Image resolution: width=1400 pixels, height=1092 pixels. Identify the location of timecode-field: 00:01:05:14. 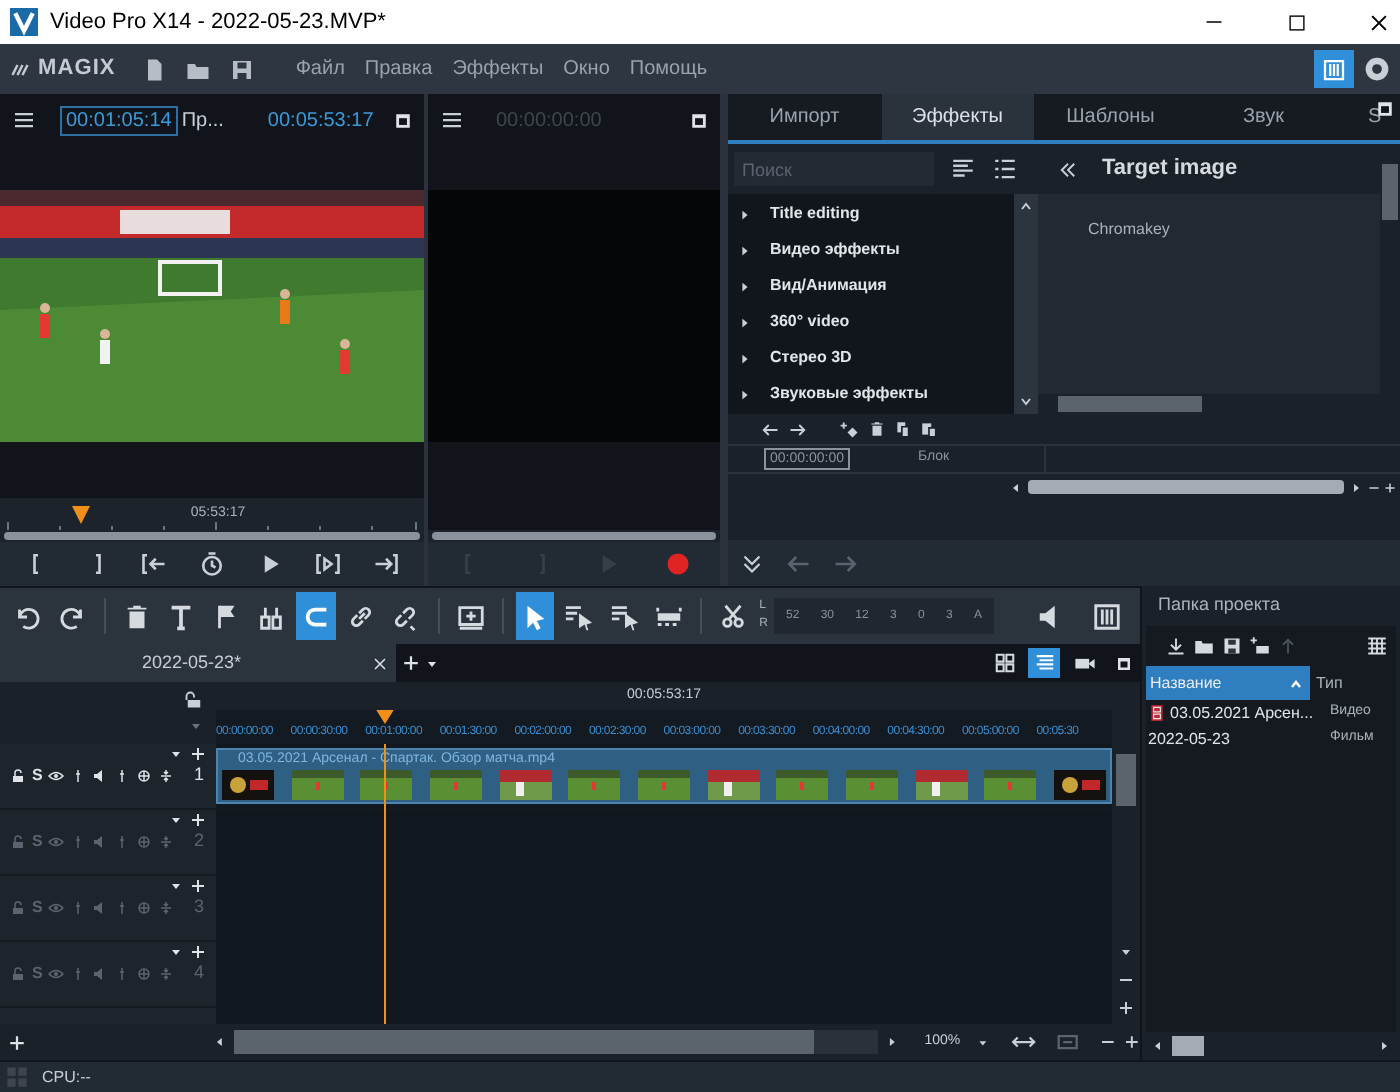
(119, 120).